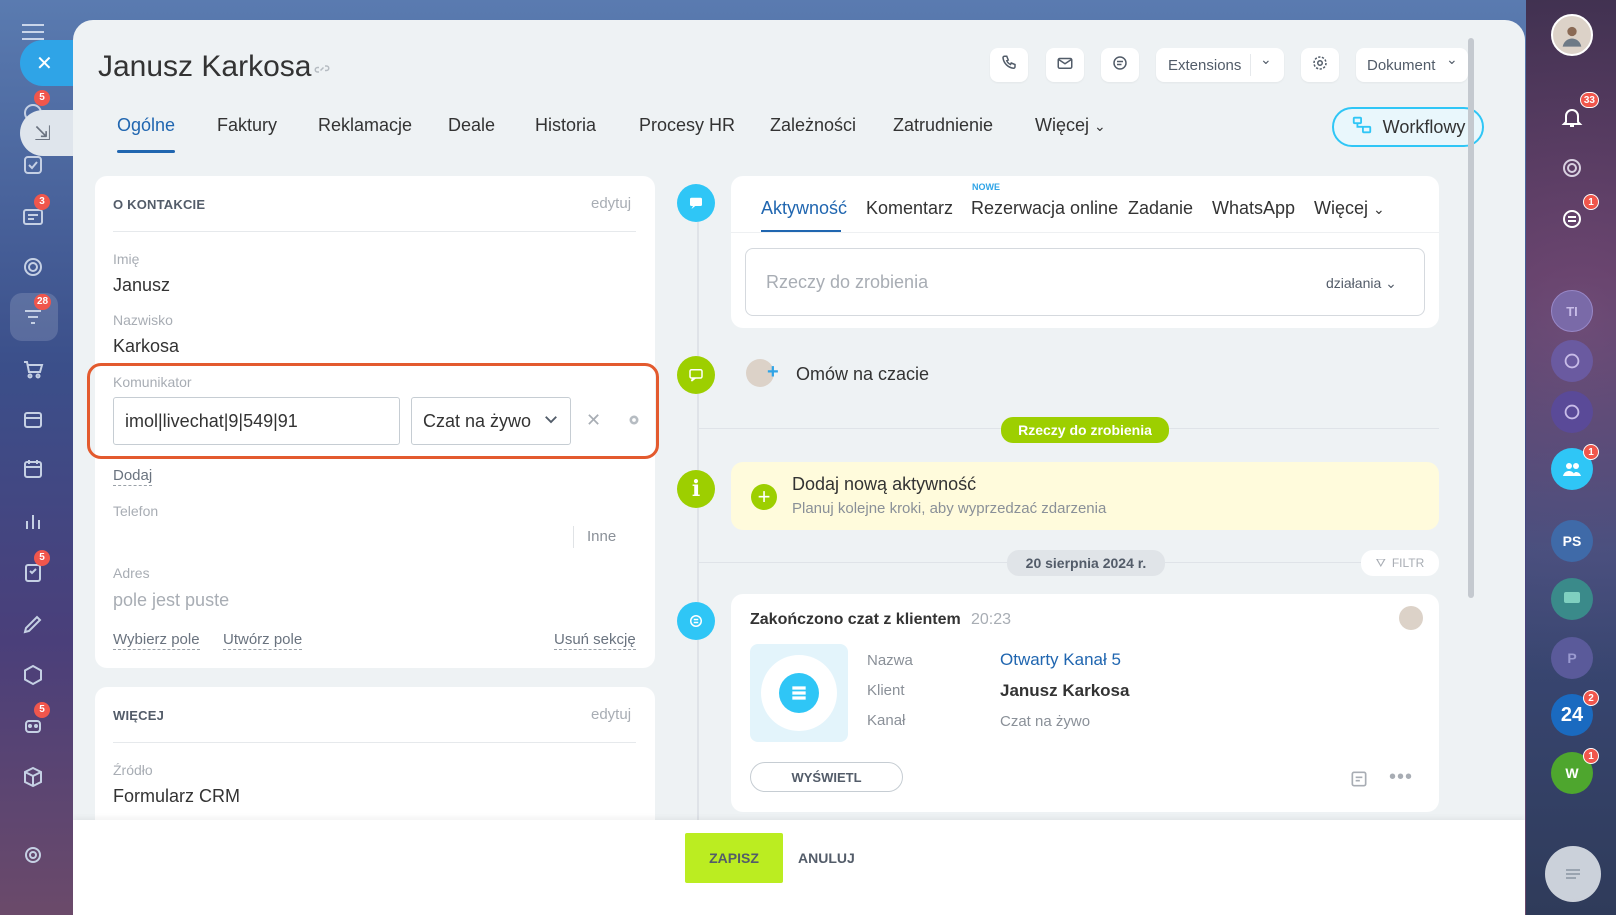  I want to click on save-button: ZAPISZ, so click(734, 858).